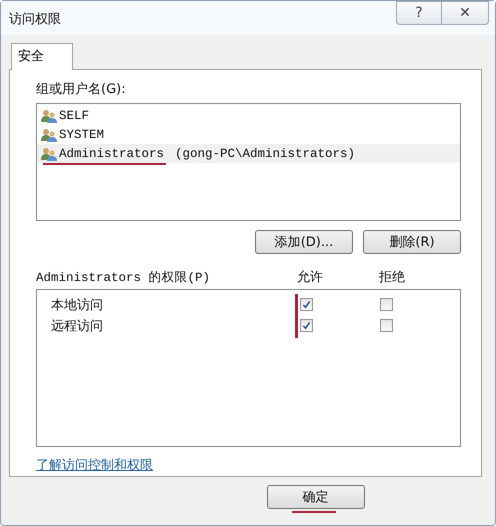 The height and width of the screenshot is (526, 496). Describe the element at coordinates (310, 277) in the screenshot. I see `column-header: 允许` at that location.